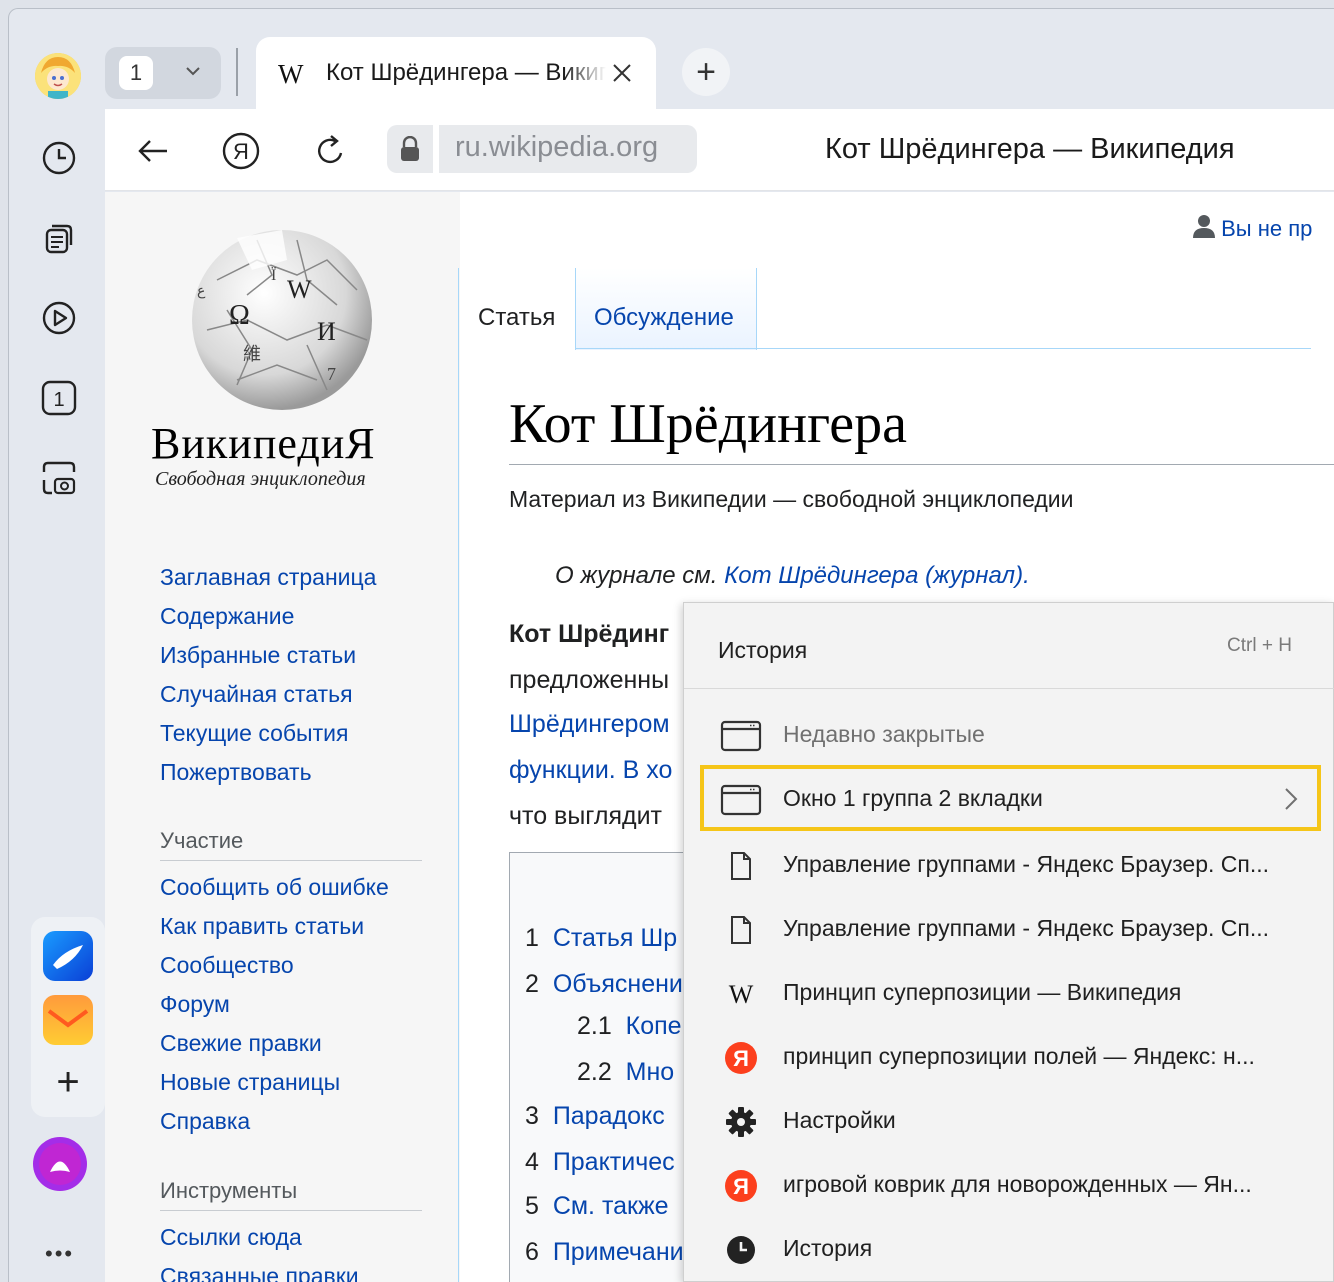  I want to click on history-icon, so click(59, 158).